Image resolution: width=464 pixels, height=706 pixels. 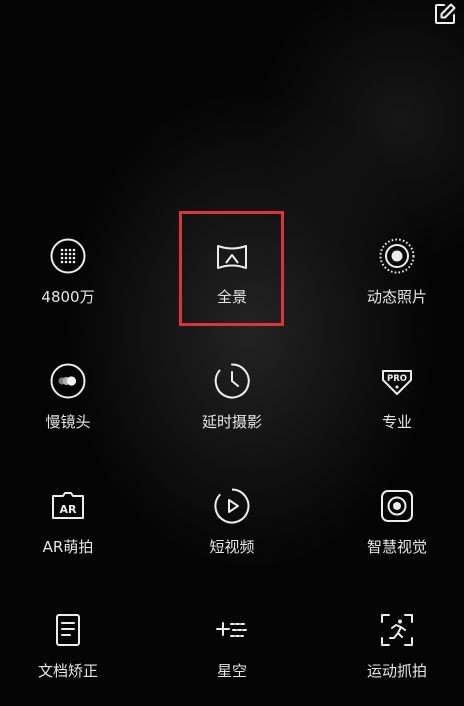 I want to click on live-photo-icon, so click(x=397, y=256).